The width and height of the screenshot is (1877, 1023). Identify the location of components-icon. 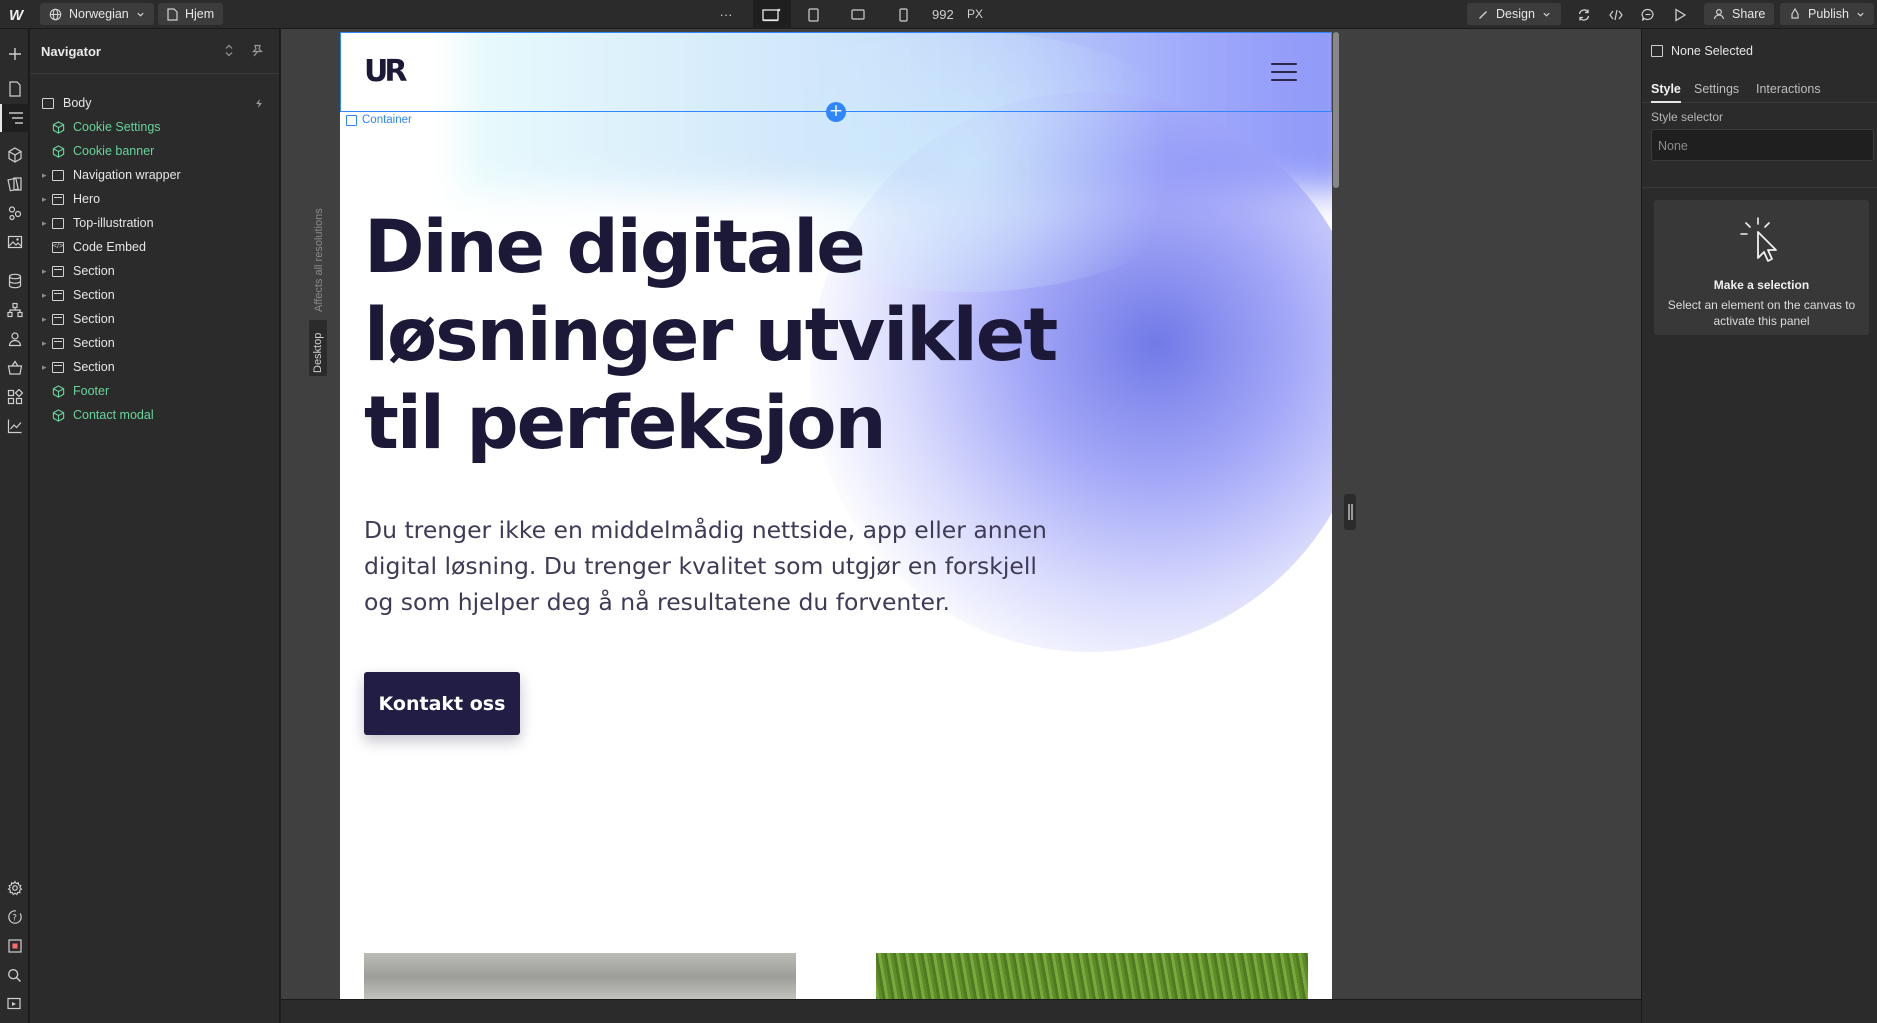
(14, 155).